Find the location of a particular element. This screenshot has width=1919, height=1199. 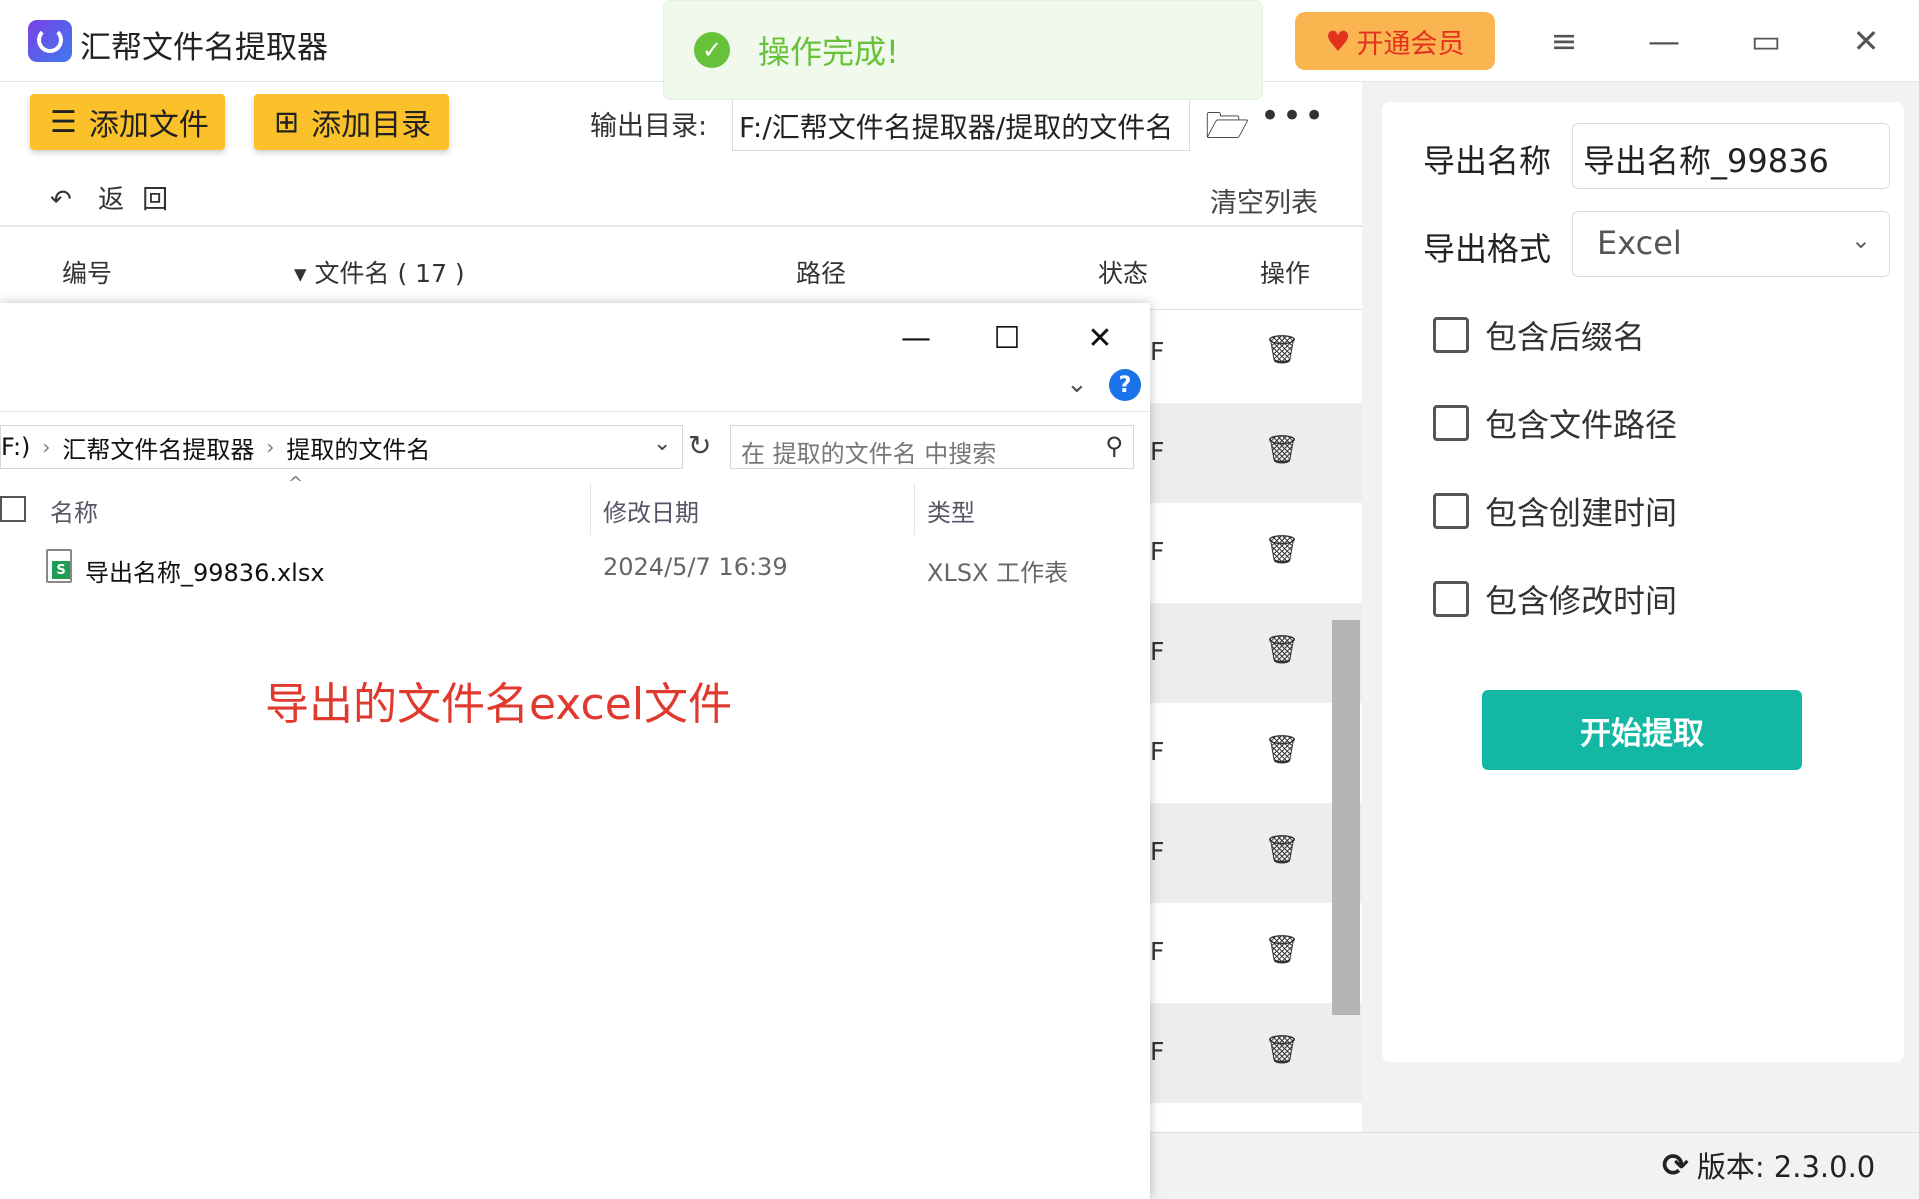

refresh-icon: ⟳ is located at coordinates (1675, 1165).